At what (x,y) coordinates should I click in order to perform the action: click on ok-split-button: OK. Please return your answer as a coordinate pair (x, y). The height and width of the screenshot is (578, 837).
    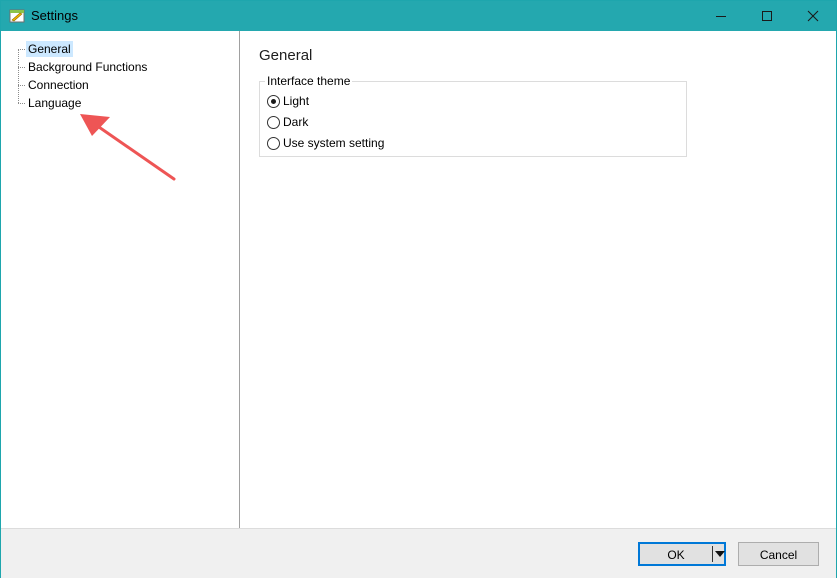
    Looking at the image, I should click on (682, 554).